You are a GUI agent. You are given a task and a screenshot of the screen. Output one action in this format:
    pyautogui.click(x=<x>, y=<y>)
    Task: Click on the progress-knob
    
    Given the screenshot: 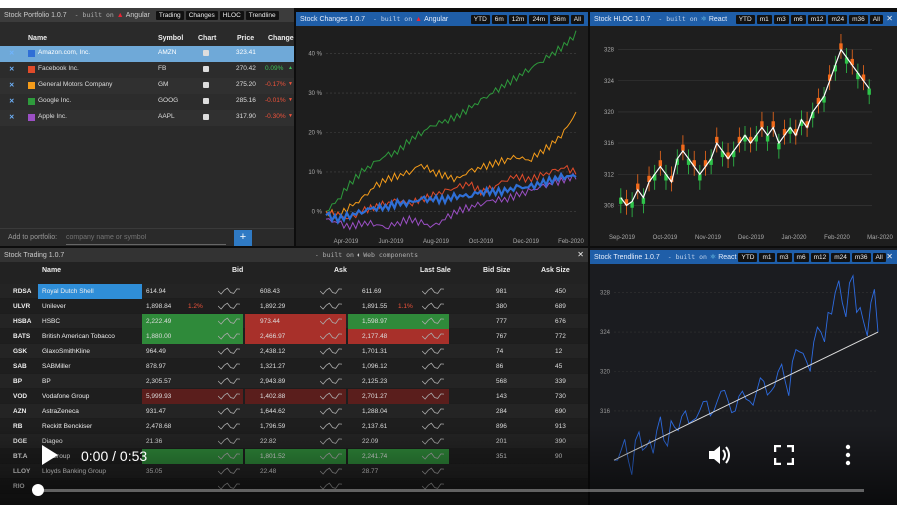 What is the action you would take?
    pyautogui.click(x=38, y=490)
    